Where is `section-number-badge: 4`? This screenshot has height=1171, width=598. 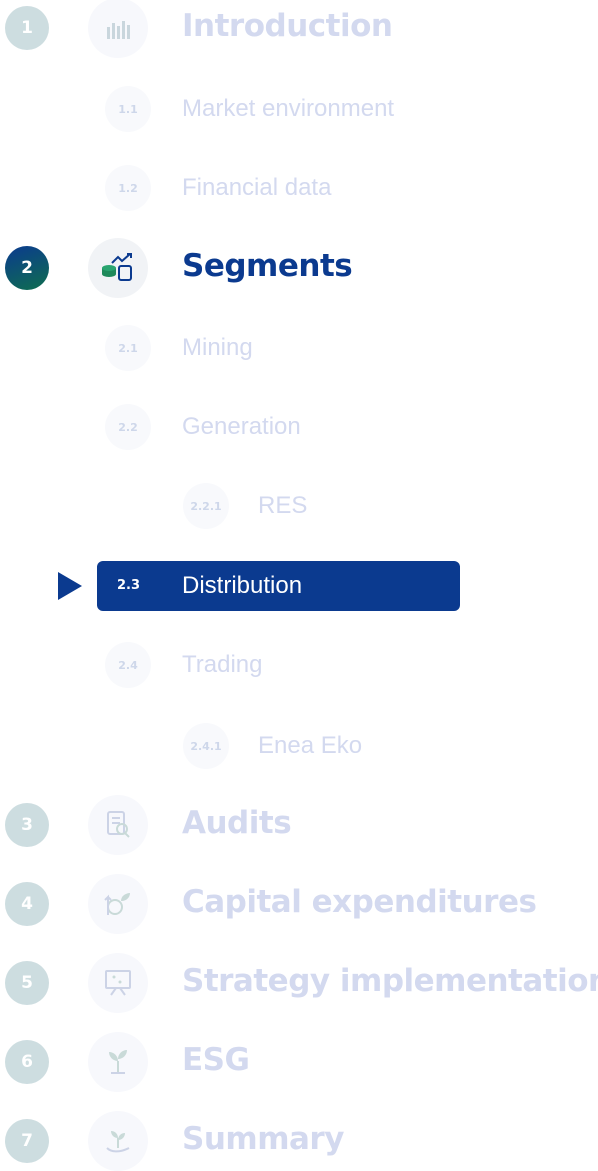 section-number-badge: 4 is located at coordinates (27, 904).